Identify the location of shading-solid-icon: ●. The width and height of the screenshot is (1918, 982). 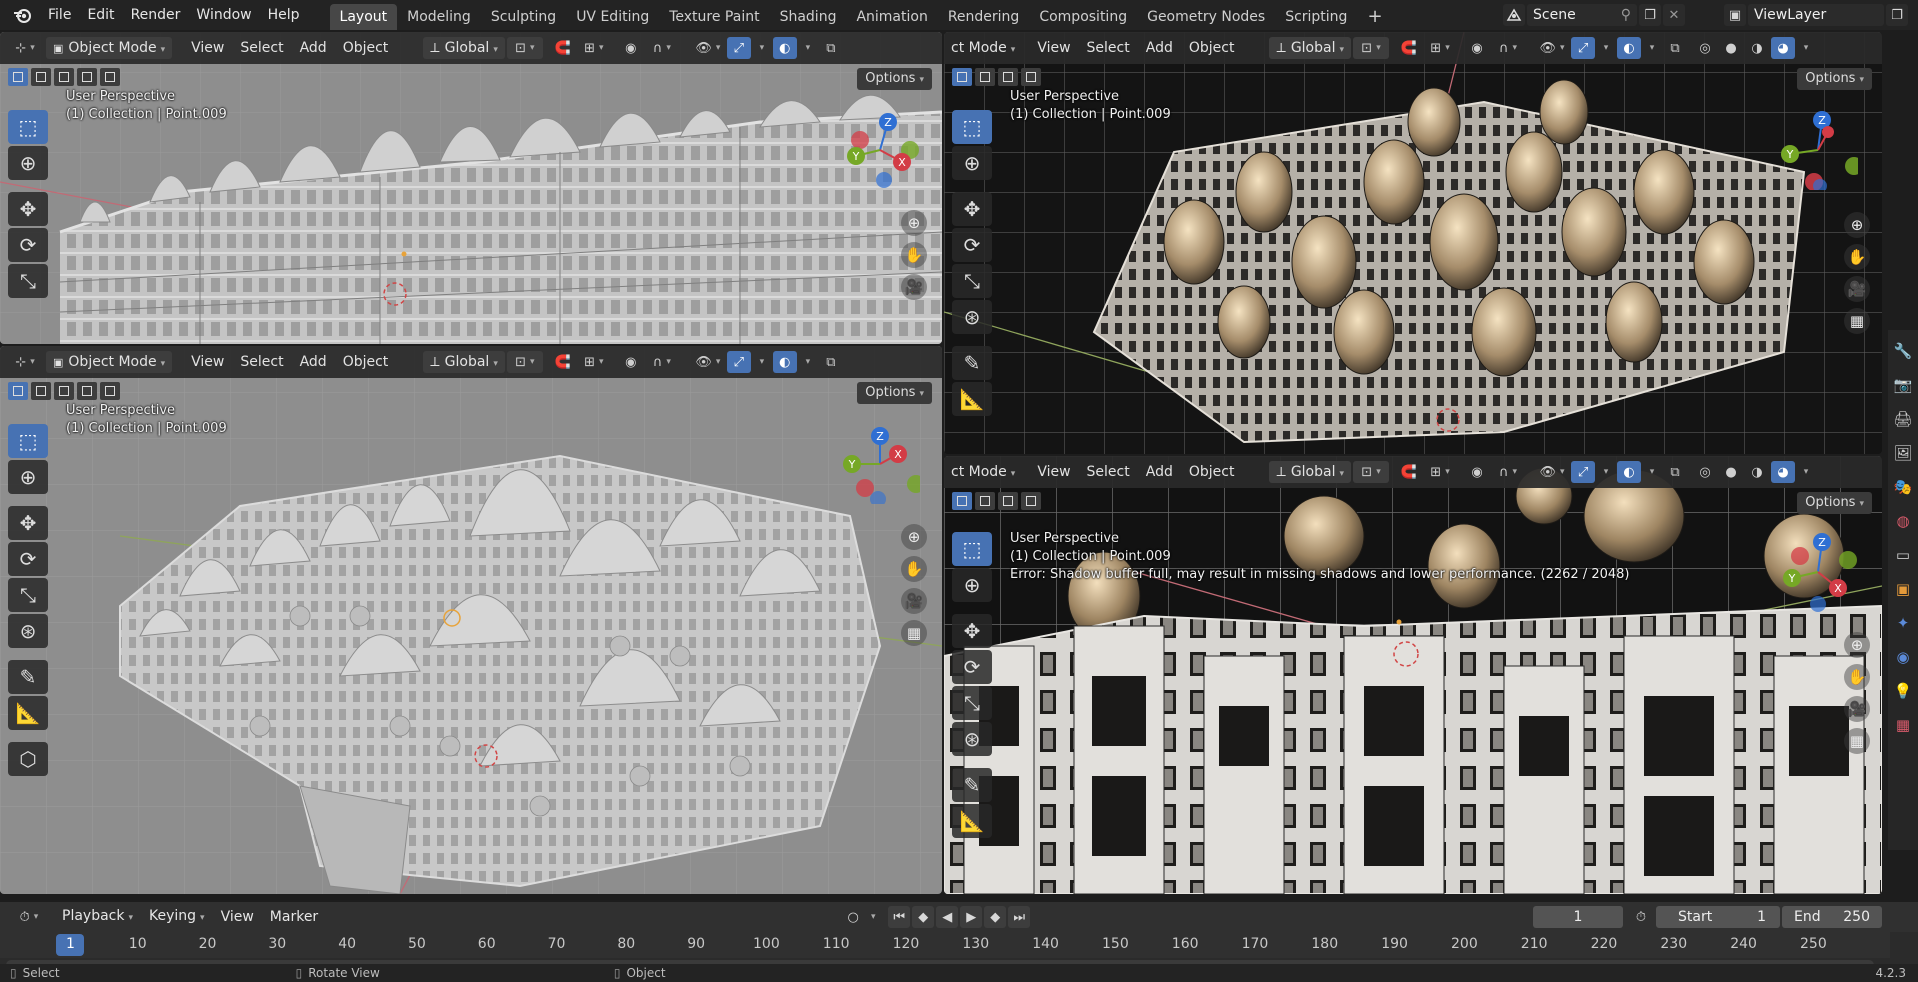
(1731, 48).